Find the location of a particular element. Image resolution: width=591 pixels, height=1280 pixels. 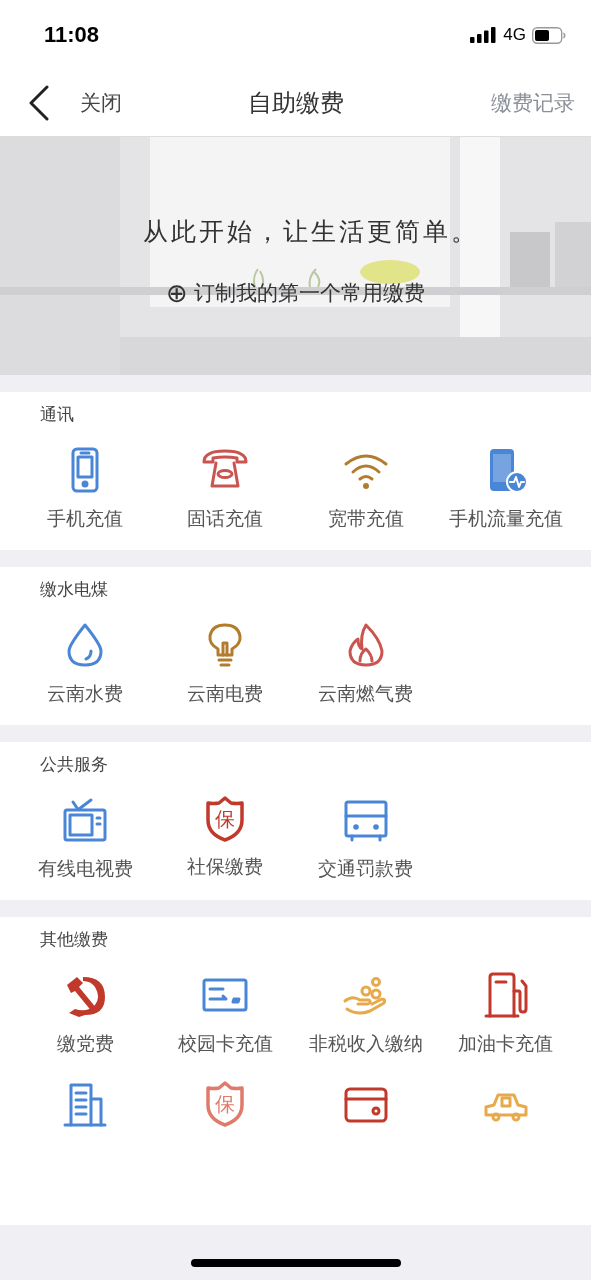

service-label: 云南燃气费 is located at coordinates (366, 694).